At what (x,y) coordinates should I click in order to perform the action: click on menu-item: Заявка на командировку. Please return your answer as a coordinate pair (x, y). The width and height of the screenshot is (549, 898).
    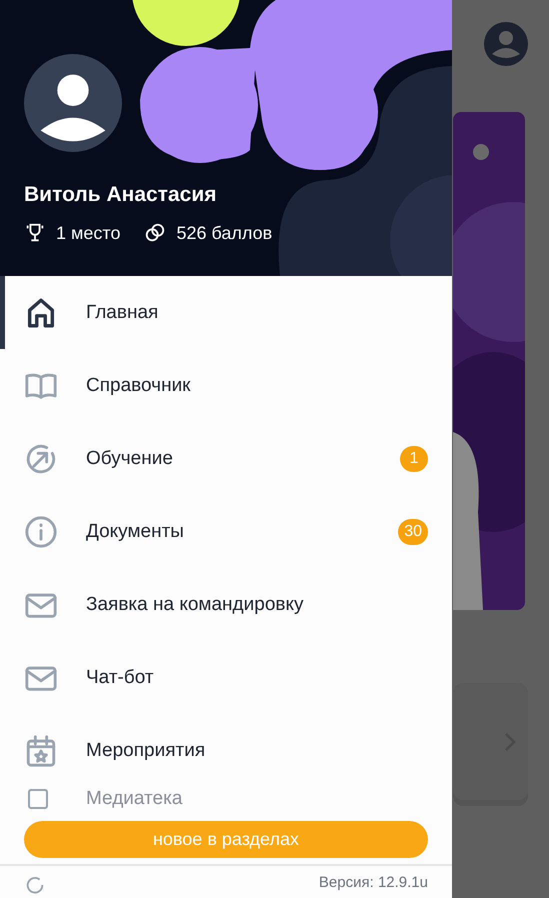
    Looking at the image, I should click on (226, 604).